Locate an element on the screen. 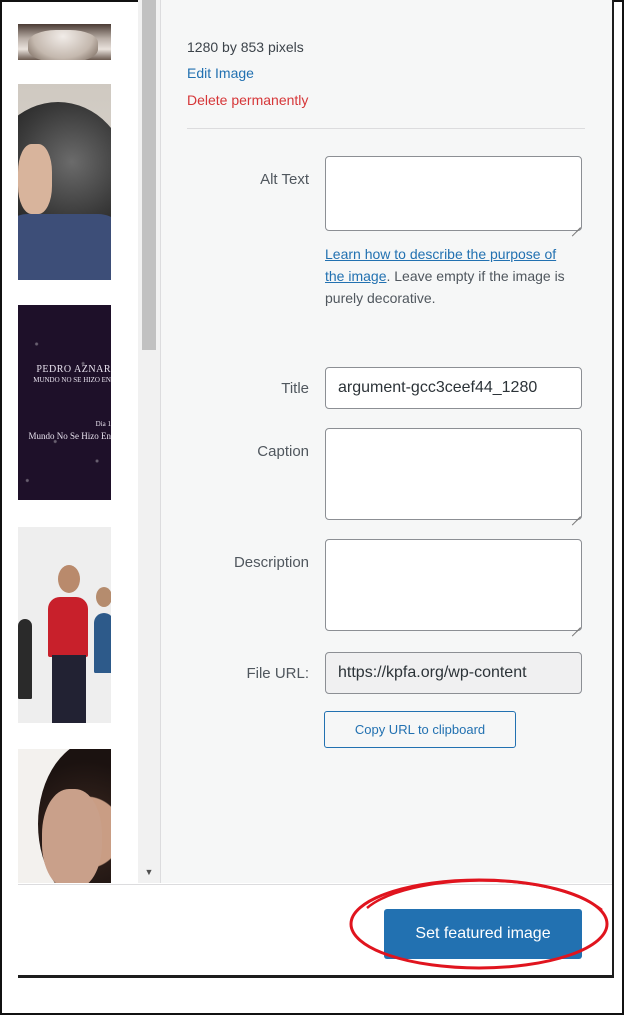 The width and height of the screenshot is (624, 1015). caption-label: Caption is located at coordinates (283, 451).